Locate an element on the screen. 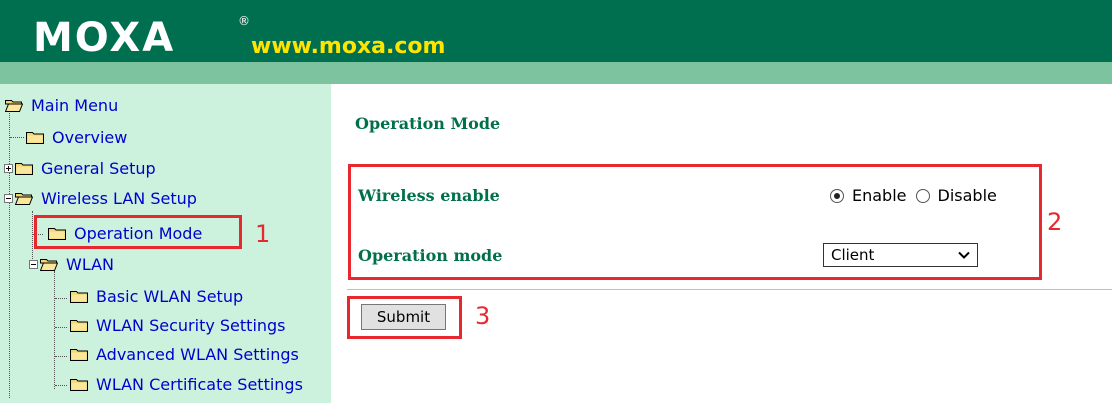  sidebar-item-wlan-security-settings: WLAN Security Settings is located at coordinates (178, 325).